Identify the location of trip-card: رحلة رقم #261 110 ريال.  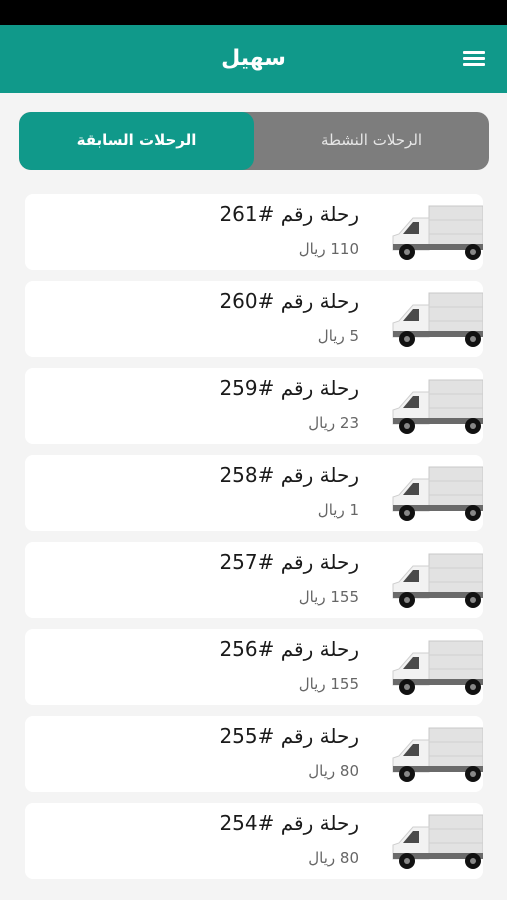
(254, 232).